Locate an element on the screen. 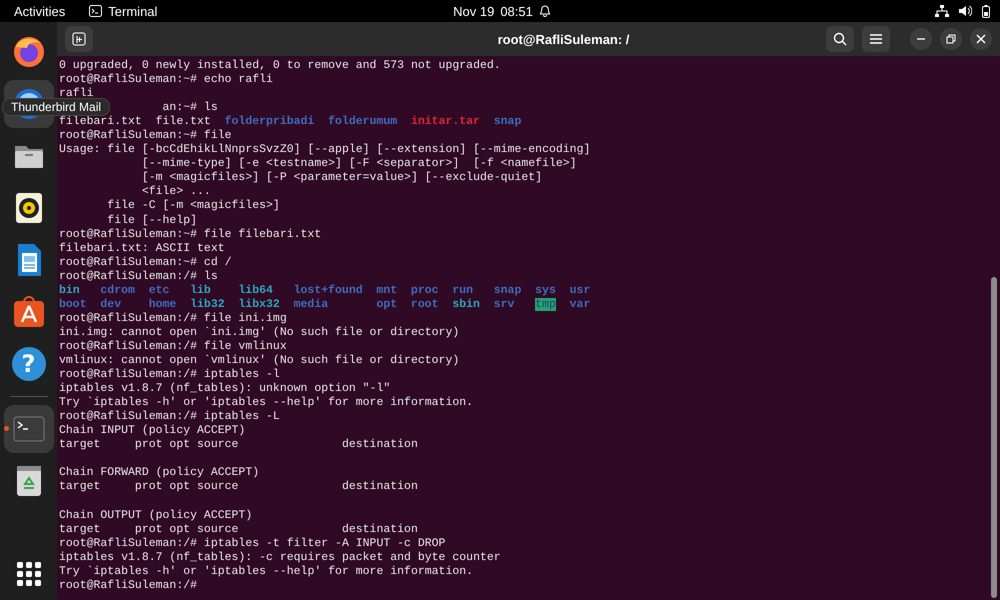 This screenshot has height=600, width=1000. terminal-line: file [--help] is located at coordinates (152, 221).